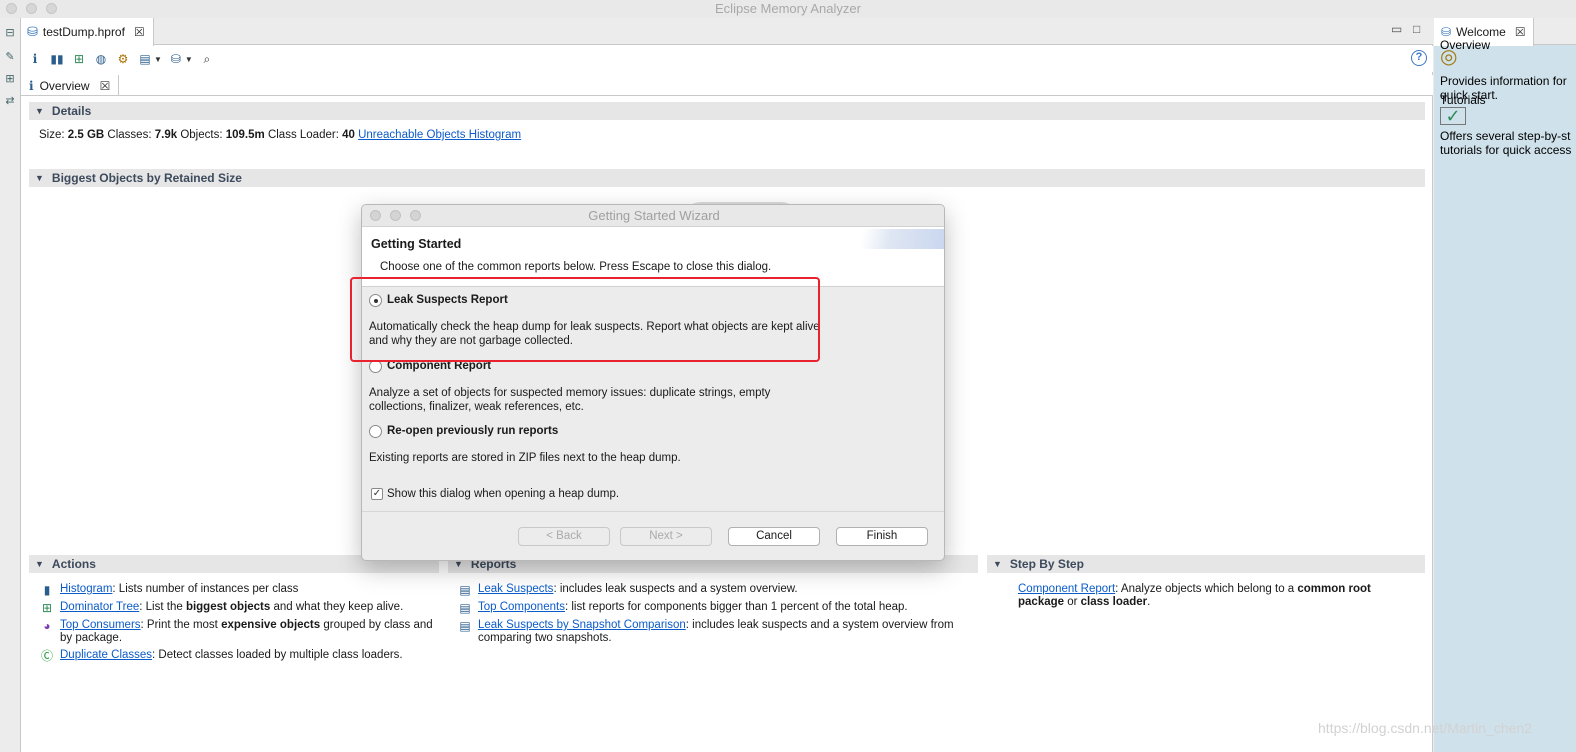 The image size is (1576, 752). Describe the element at coordinates (1446, 32) in the screenshot. I see `welcome-icon: ⛁` at that location.